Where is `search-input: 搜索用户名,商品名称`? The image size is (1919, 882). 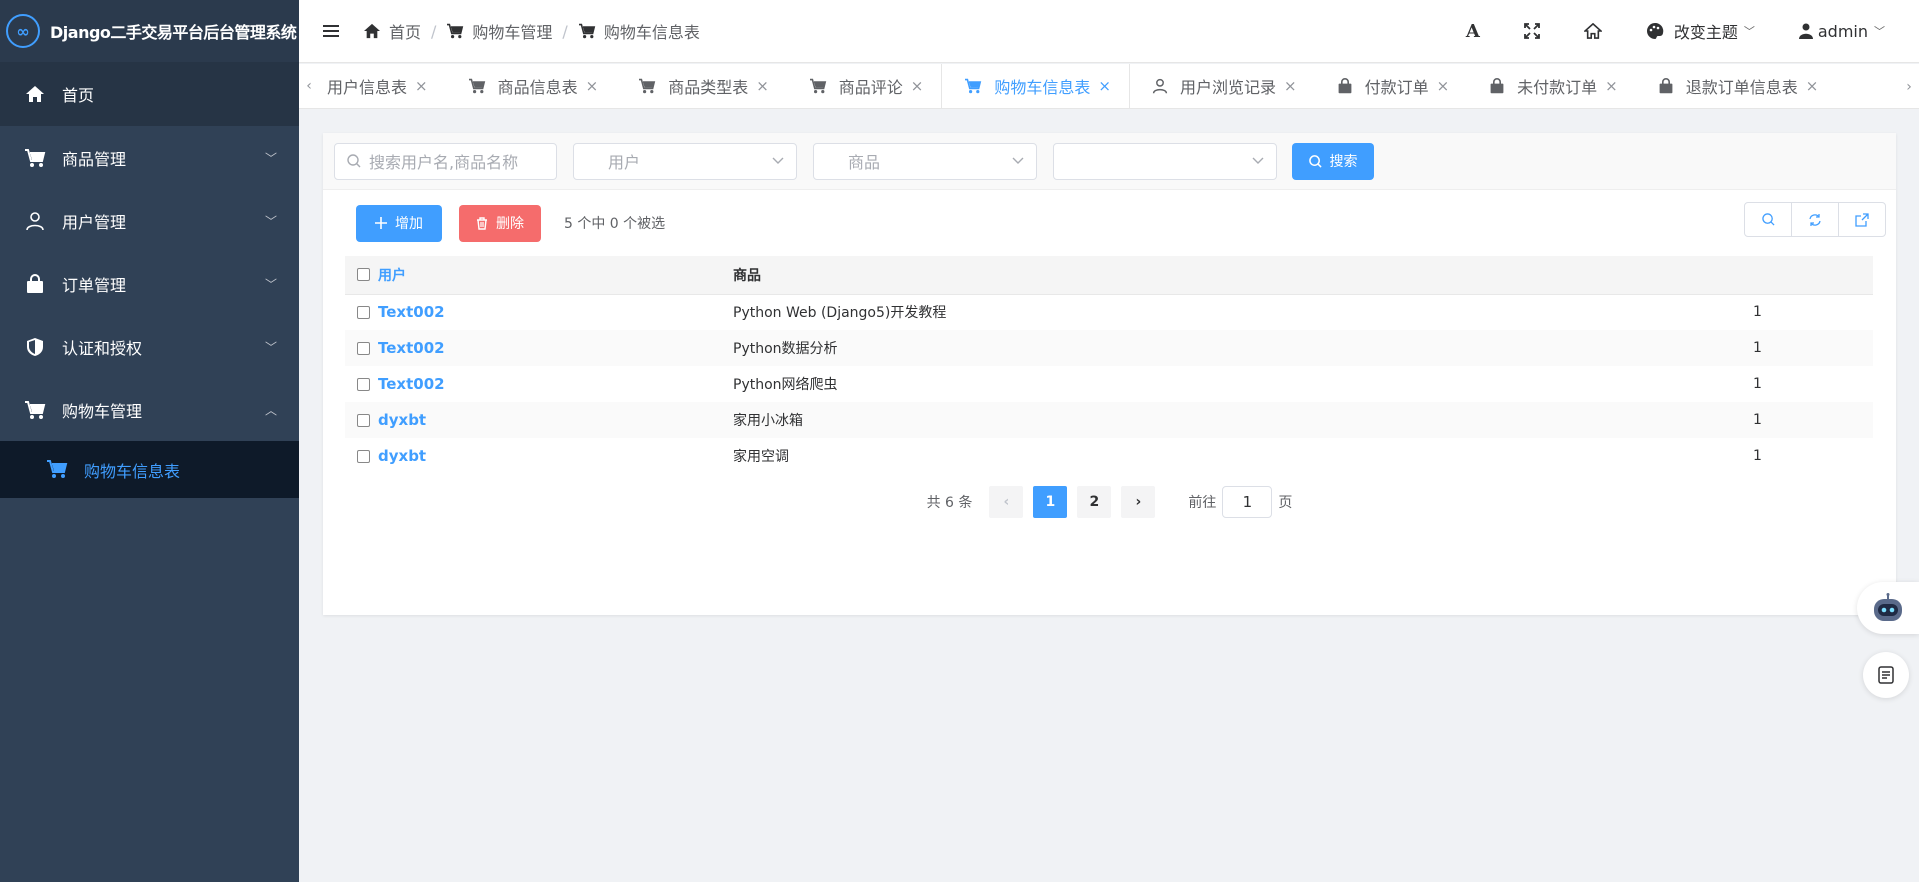
search-input: 搜索用户名,商品名称 is located at coordinates (445, 161).